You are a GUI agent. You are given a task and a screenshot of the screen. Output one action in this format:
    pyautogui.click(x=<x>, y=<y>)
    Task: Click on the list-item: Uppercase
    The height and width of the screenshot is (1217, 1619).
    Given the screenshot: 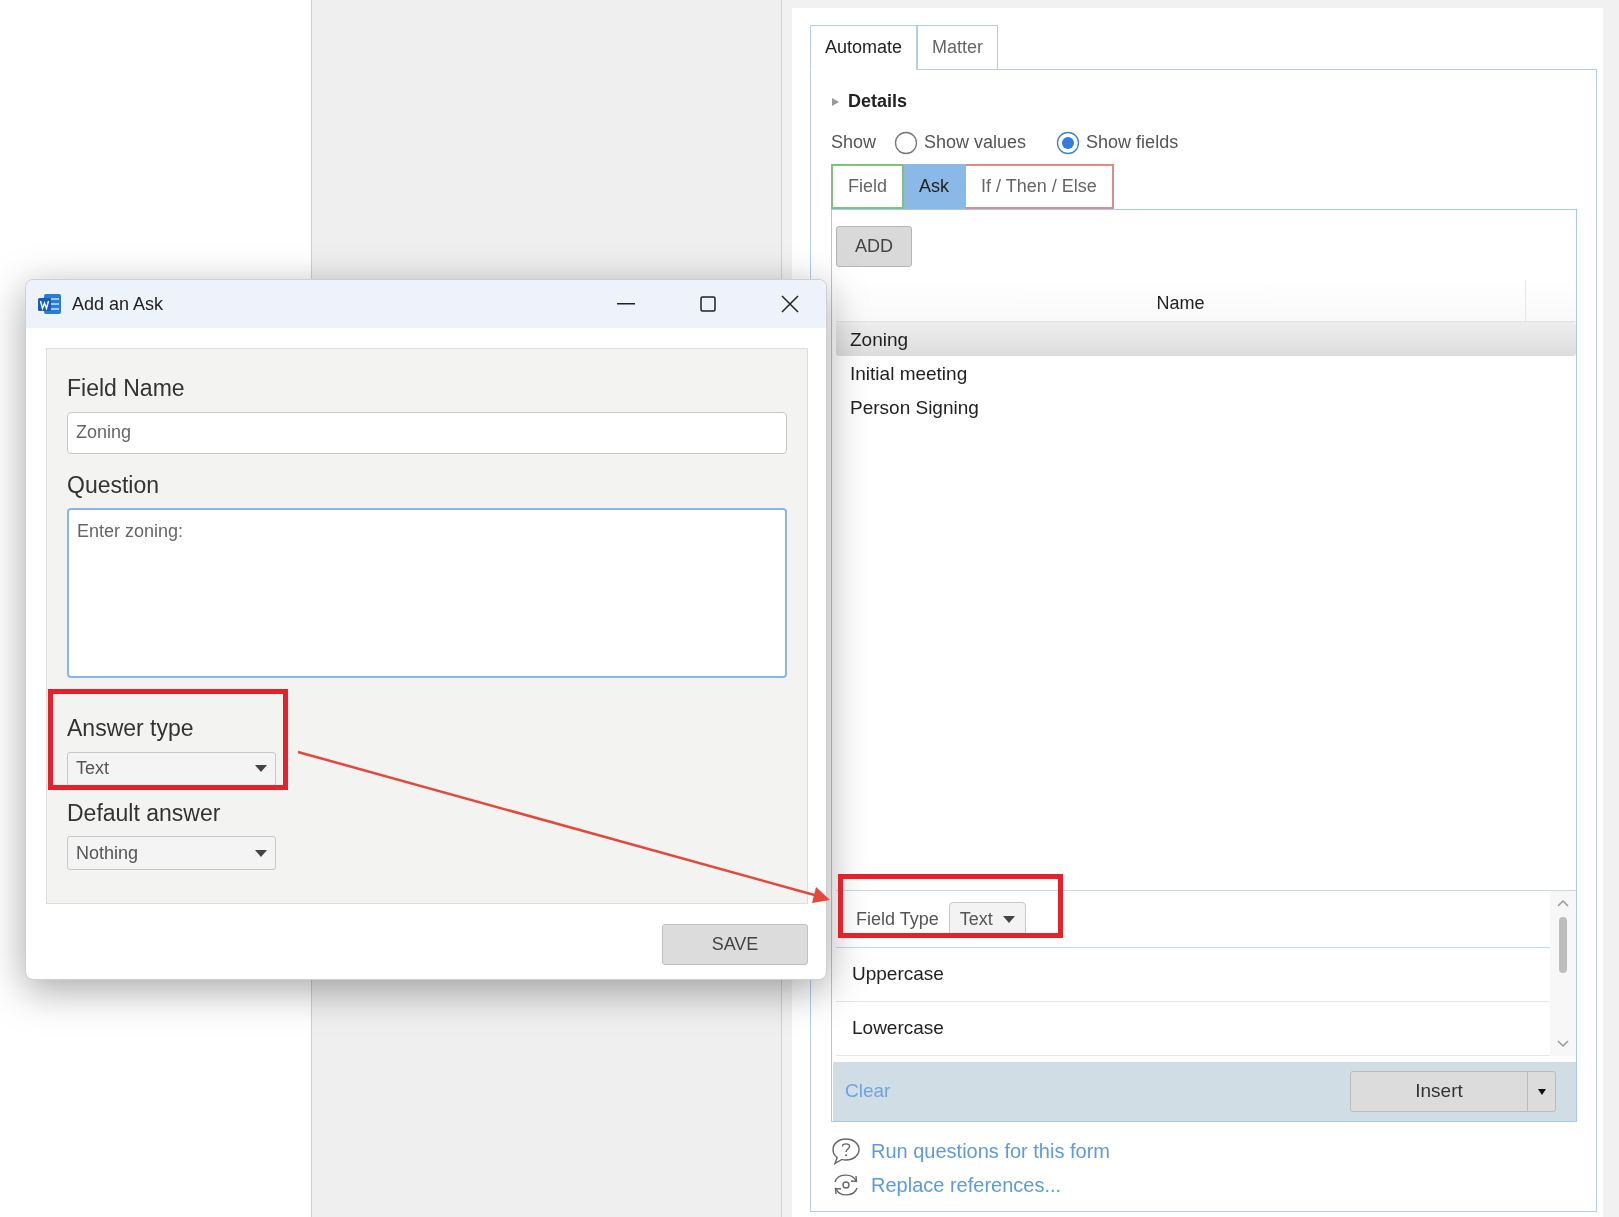 What is the action you would take?
    pyautogui.click(x=1193, y=975)
    